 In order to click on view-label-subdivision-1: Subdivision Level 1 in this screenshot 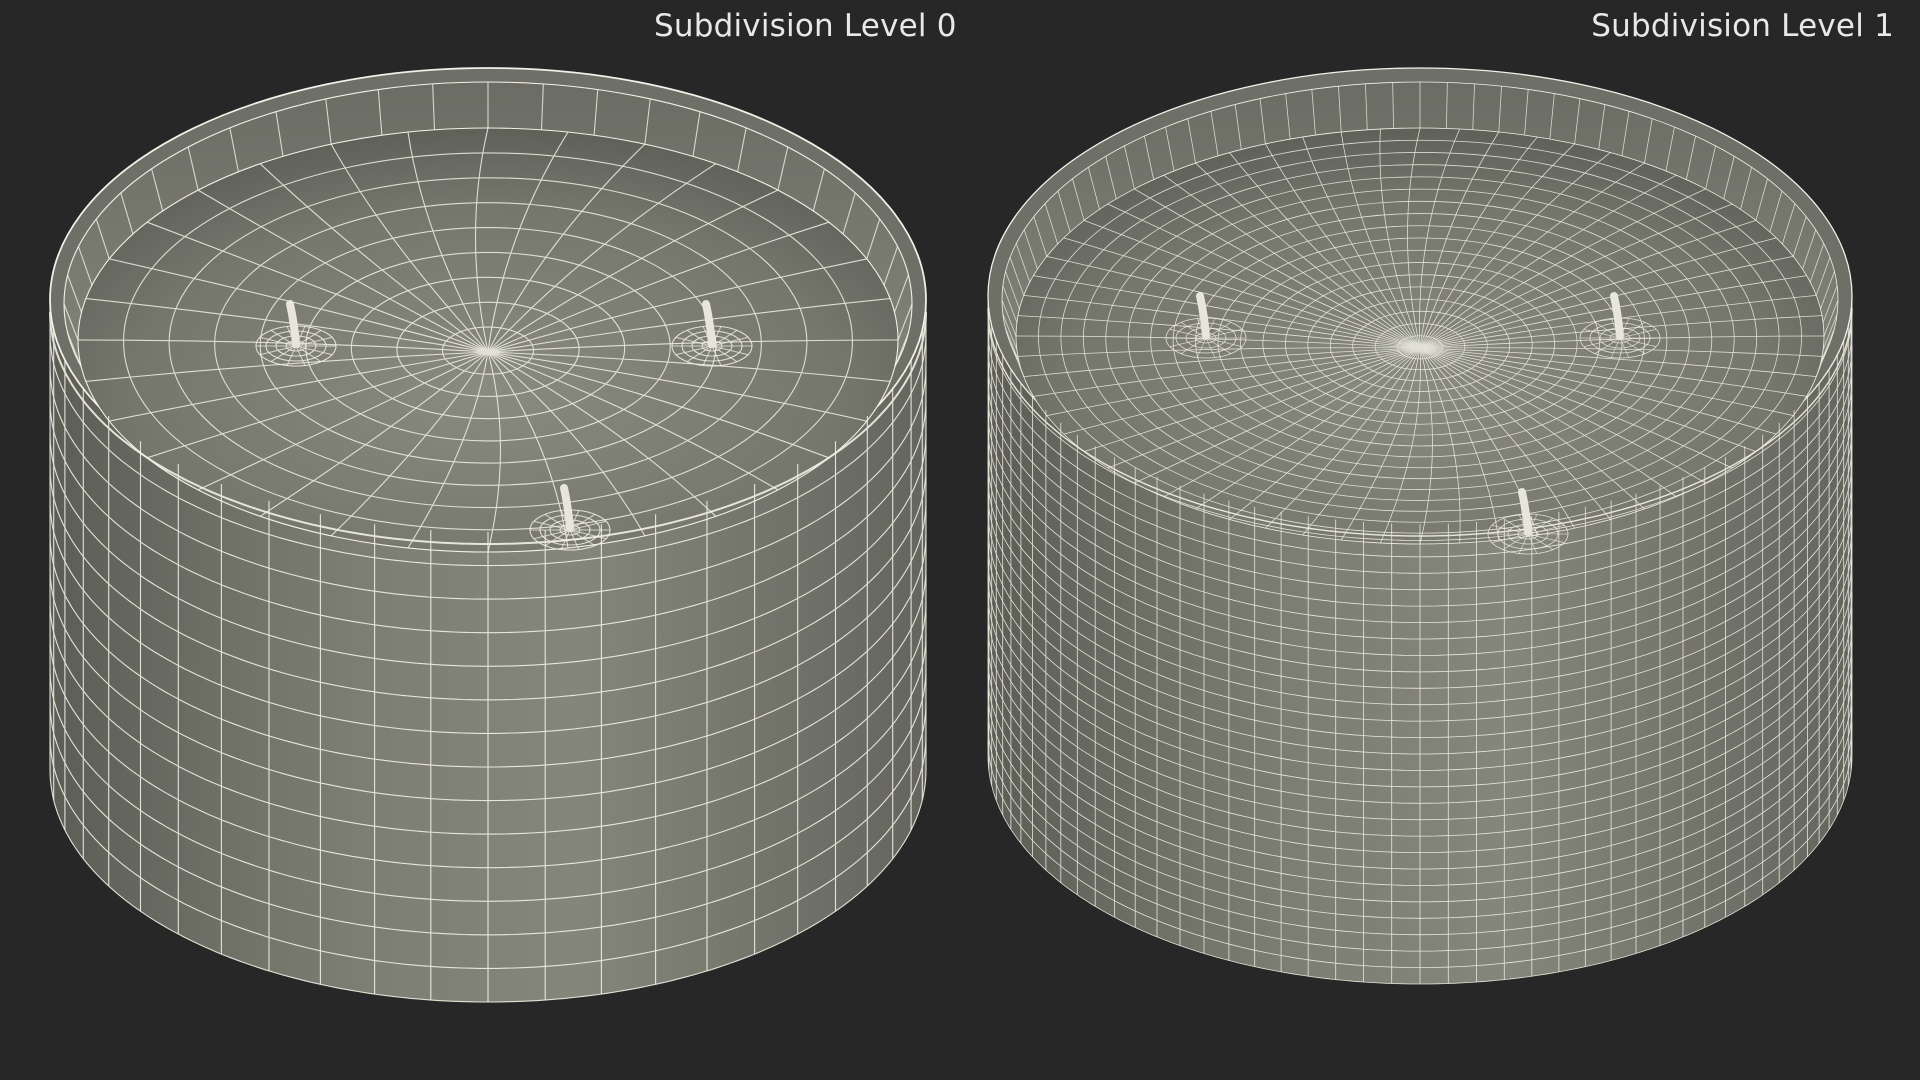, I will do `click(1742, 26)`.